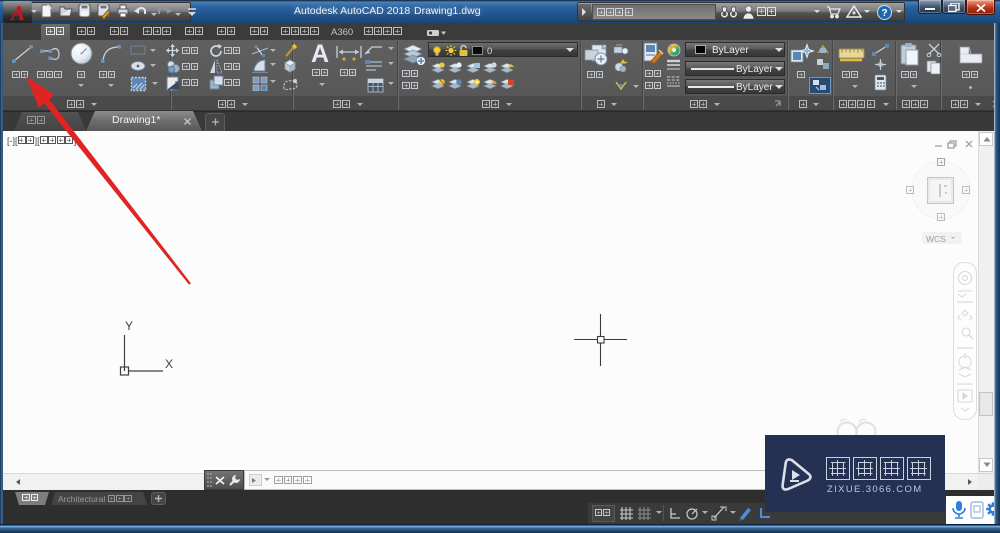 The image size is (1000, 533). Describe the element at coordinates (17, 12) in the screenshot. I see `svg-text: A` at that location.